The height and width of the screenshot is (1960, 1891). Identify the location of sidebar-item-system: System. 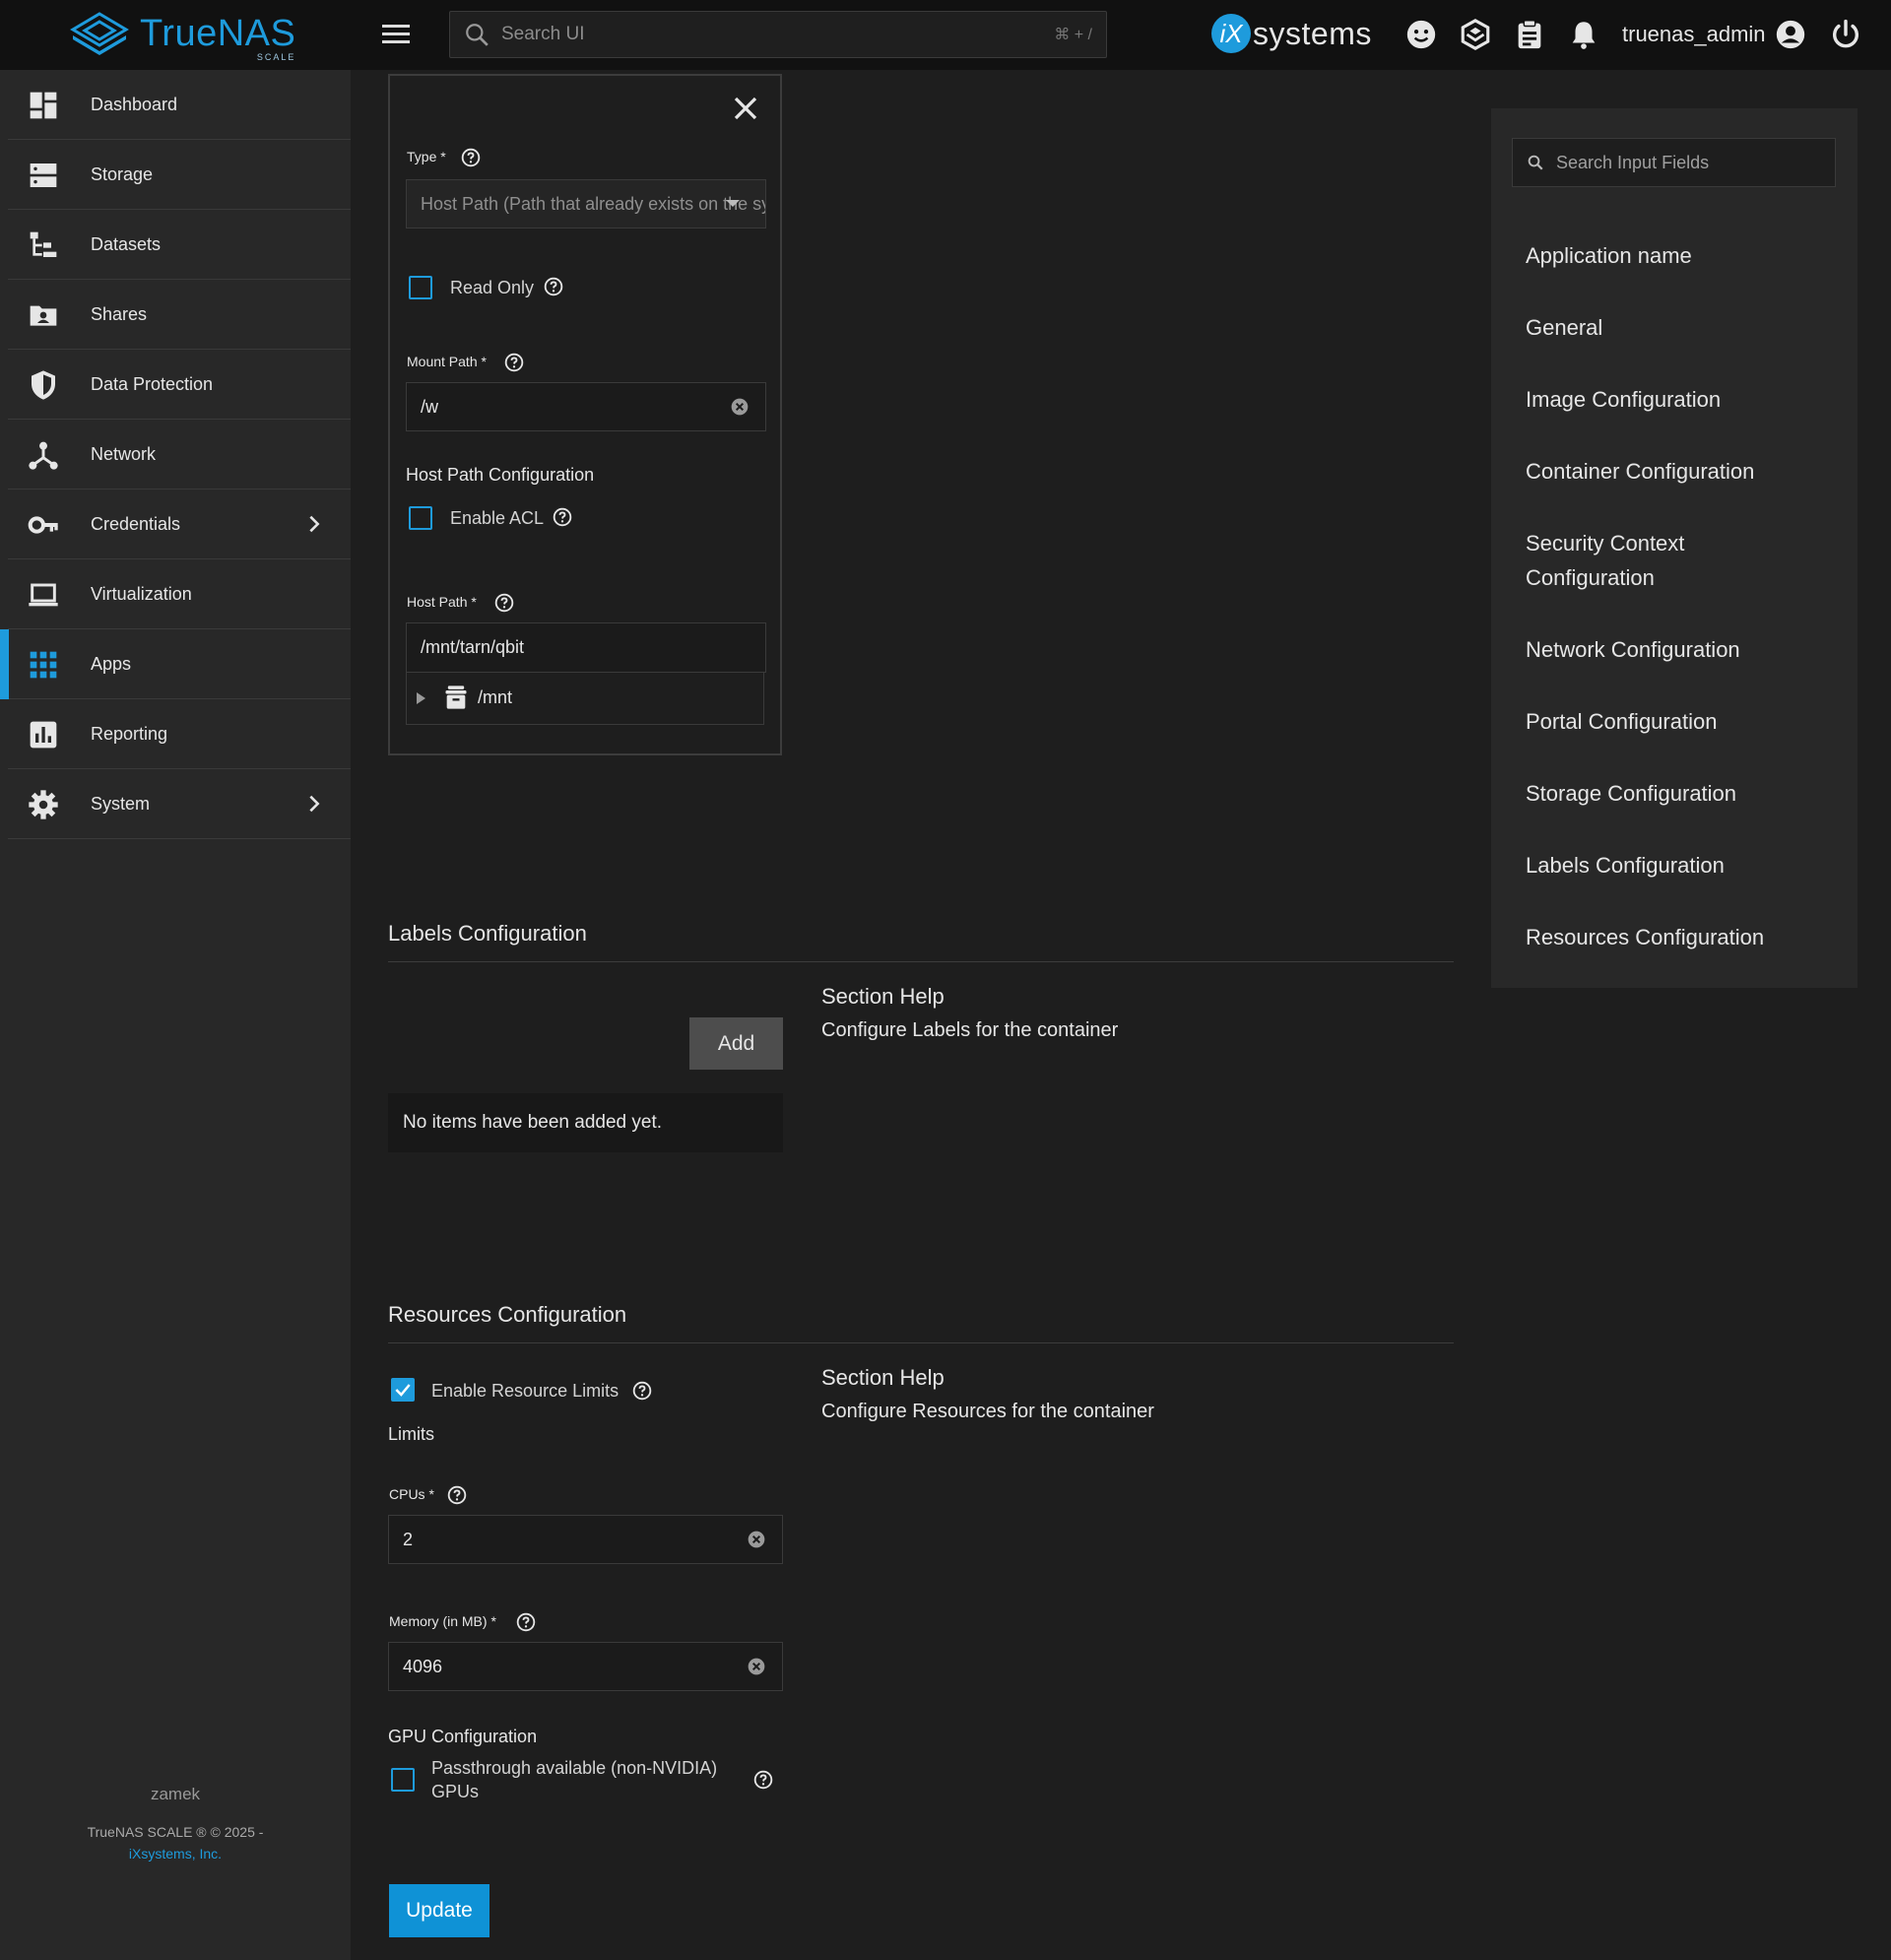
(180, 804).